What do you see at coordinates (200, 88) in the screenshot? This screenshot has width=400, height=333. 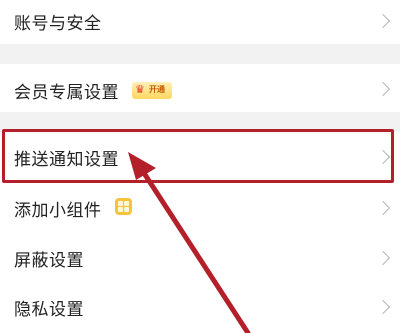 I see `settings-item-member: 会员专属设置` at bounding box center [200, 88].